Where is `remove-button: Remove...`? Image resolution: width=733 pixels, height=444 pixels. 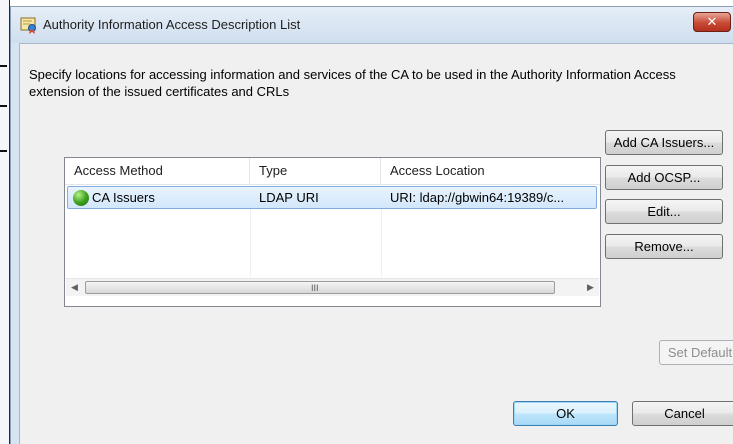 remove-button: Remove... is located at coordinates (664, 246).